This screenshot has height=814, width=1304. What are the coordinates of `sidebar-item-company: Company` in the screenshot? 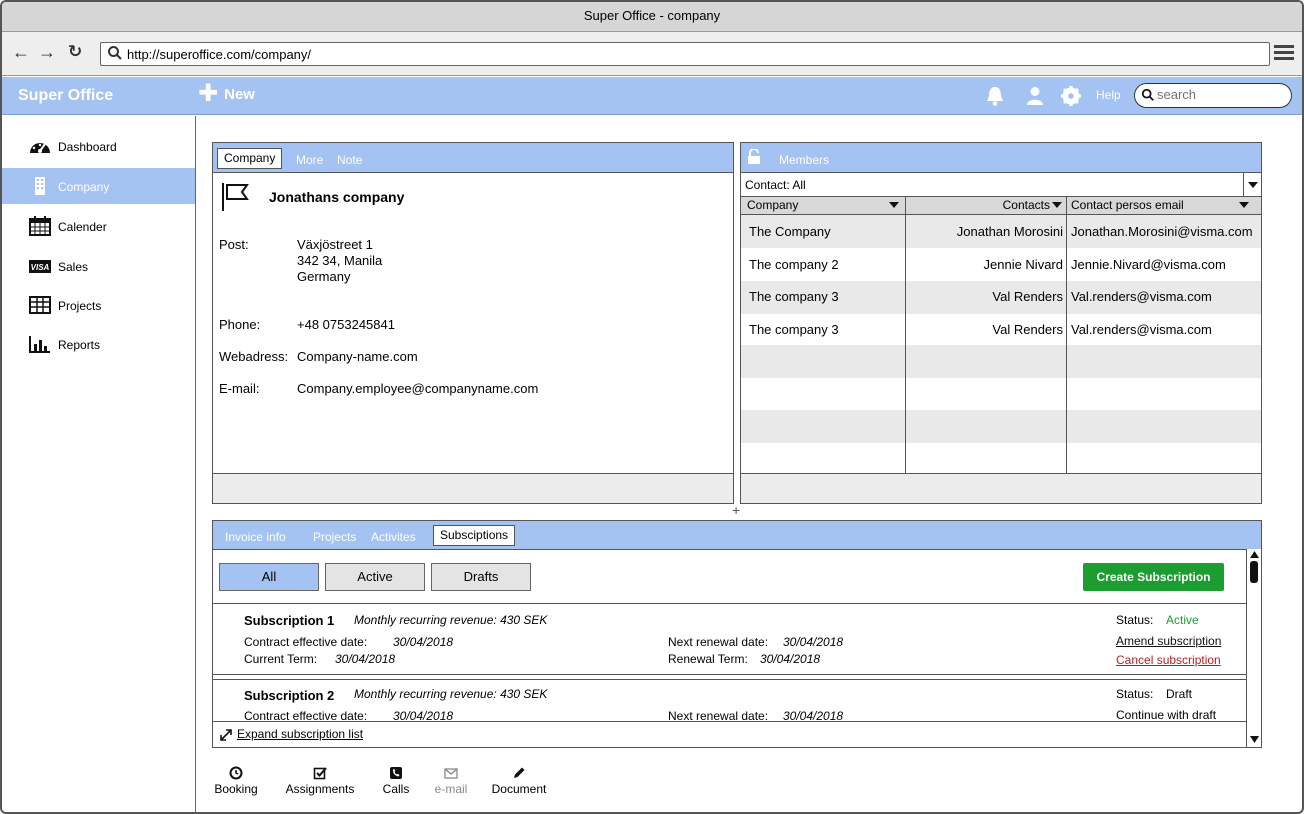 It's located at (98, 186).